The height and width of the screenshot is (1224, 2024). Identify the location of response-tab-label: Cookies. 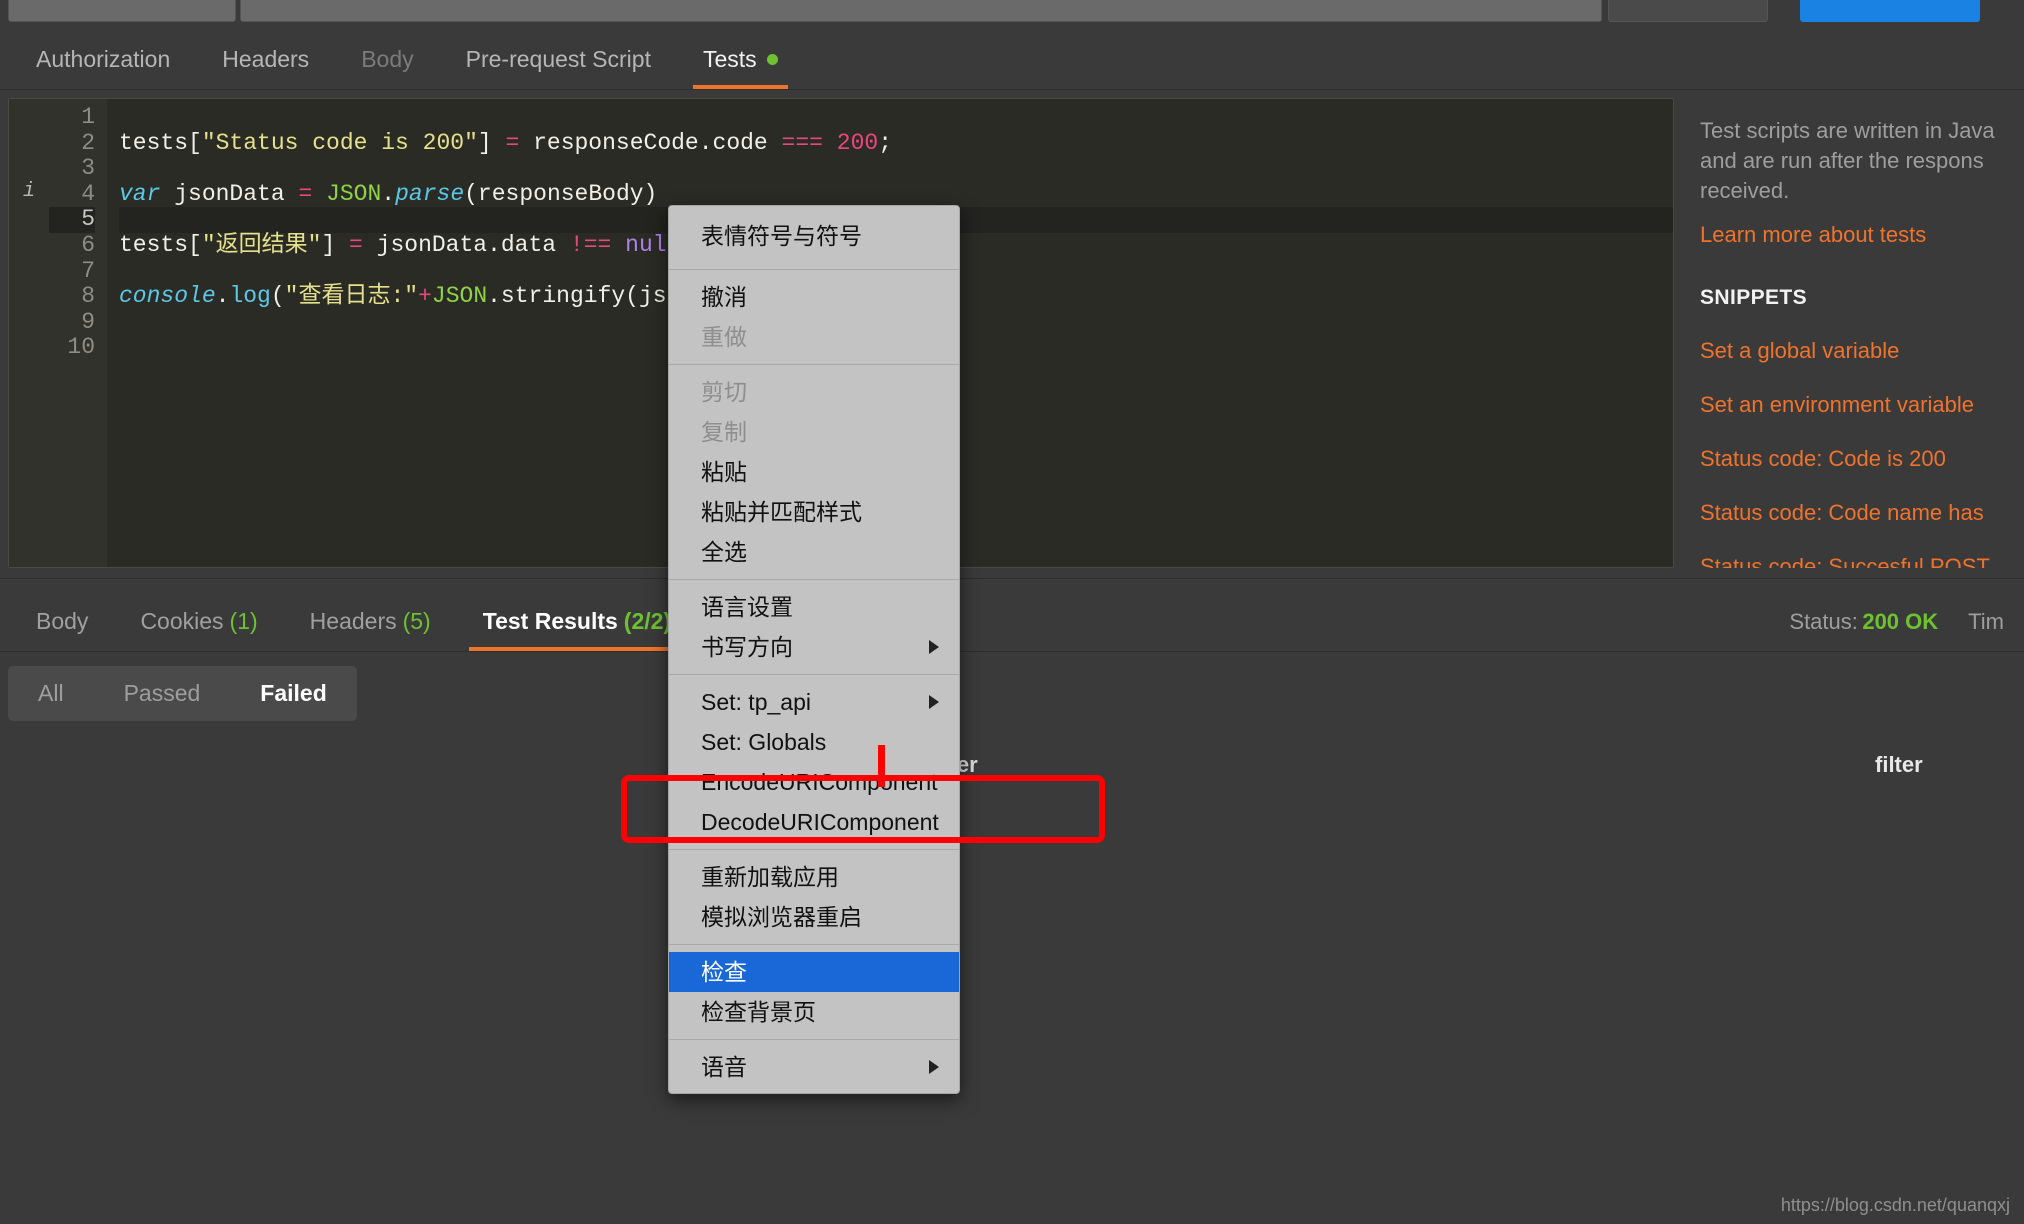
(182, 621).